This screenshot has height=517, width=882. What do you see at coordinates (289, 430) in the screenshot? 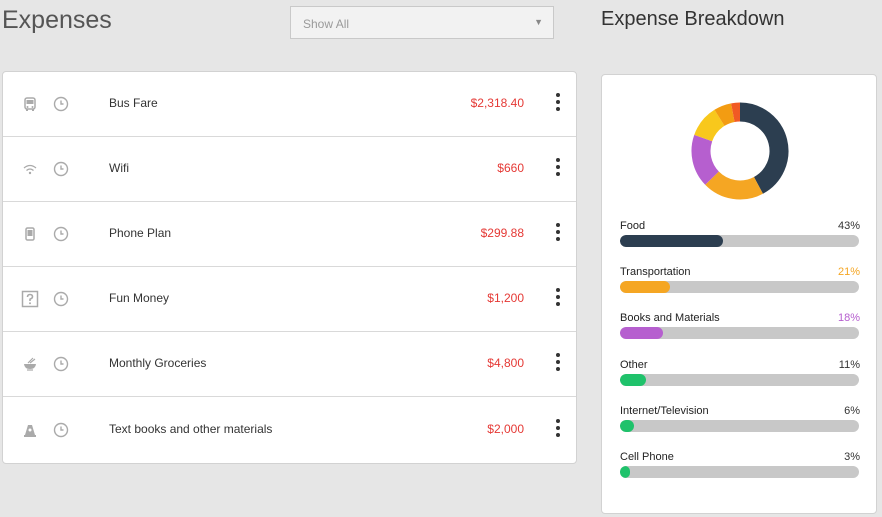
I see `expense-row-text-books: Text books and other materials $2,000` at bounding box center [289, 430].